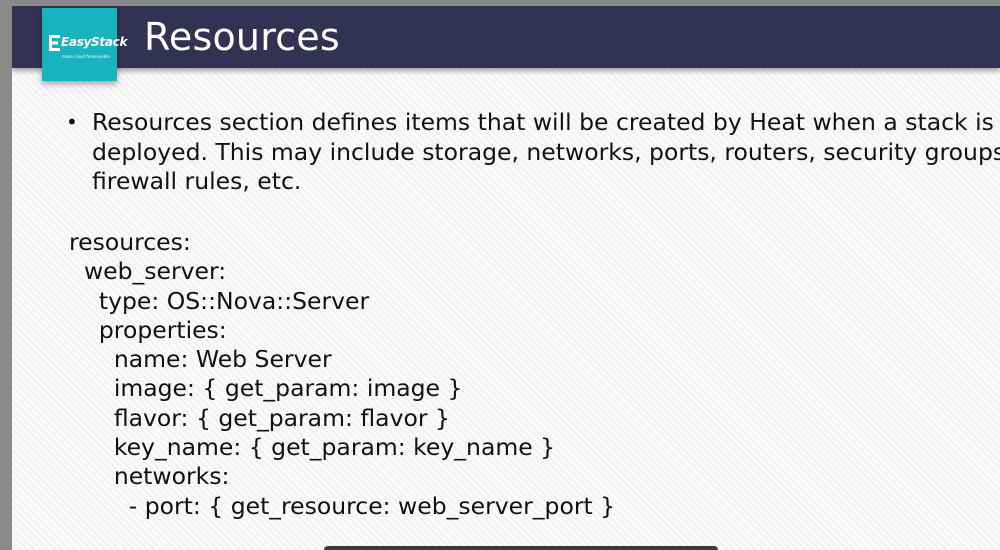 This screenshot has height=550, width=1000. I want to click on code-line: name: Web Server, so click(200, 359).